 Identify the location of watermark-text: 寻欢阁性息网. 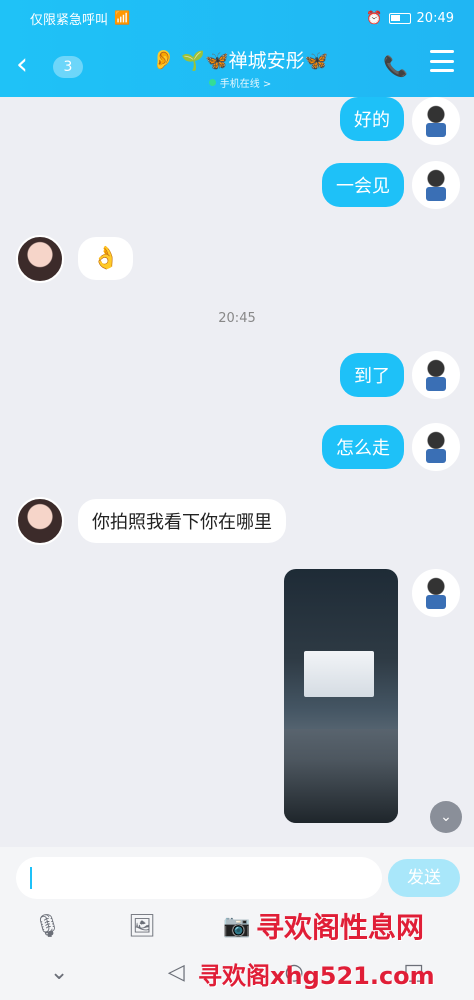
(340, 927).